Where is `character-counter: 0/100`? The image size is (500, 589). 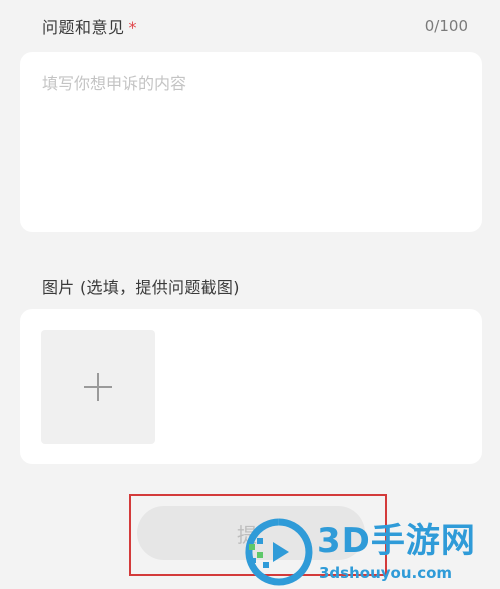
character-counter: 0/100 is located at coordinates (446, 26).